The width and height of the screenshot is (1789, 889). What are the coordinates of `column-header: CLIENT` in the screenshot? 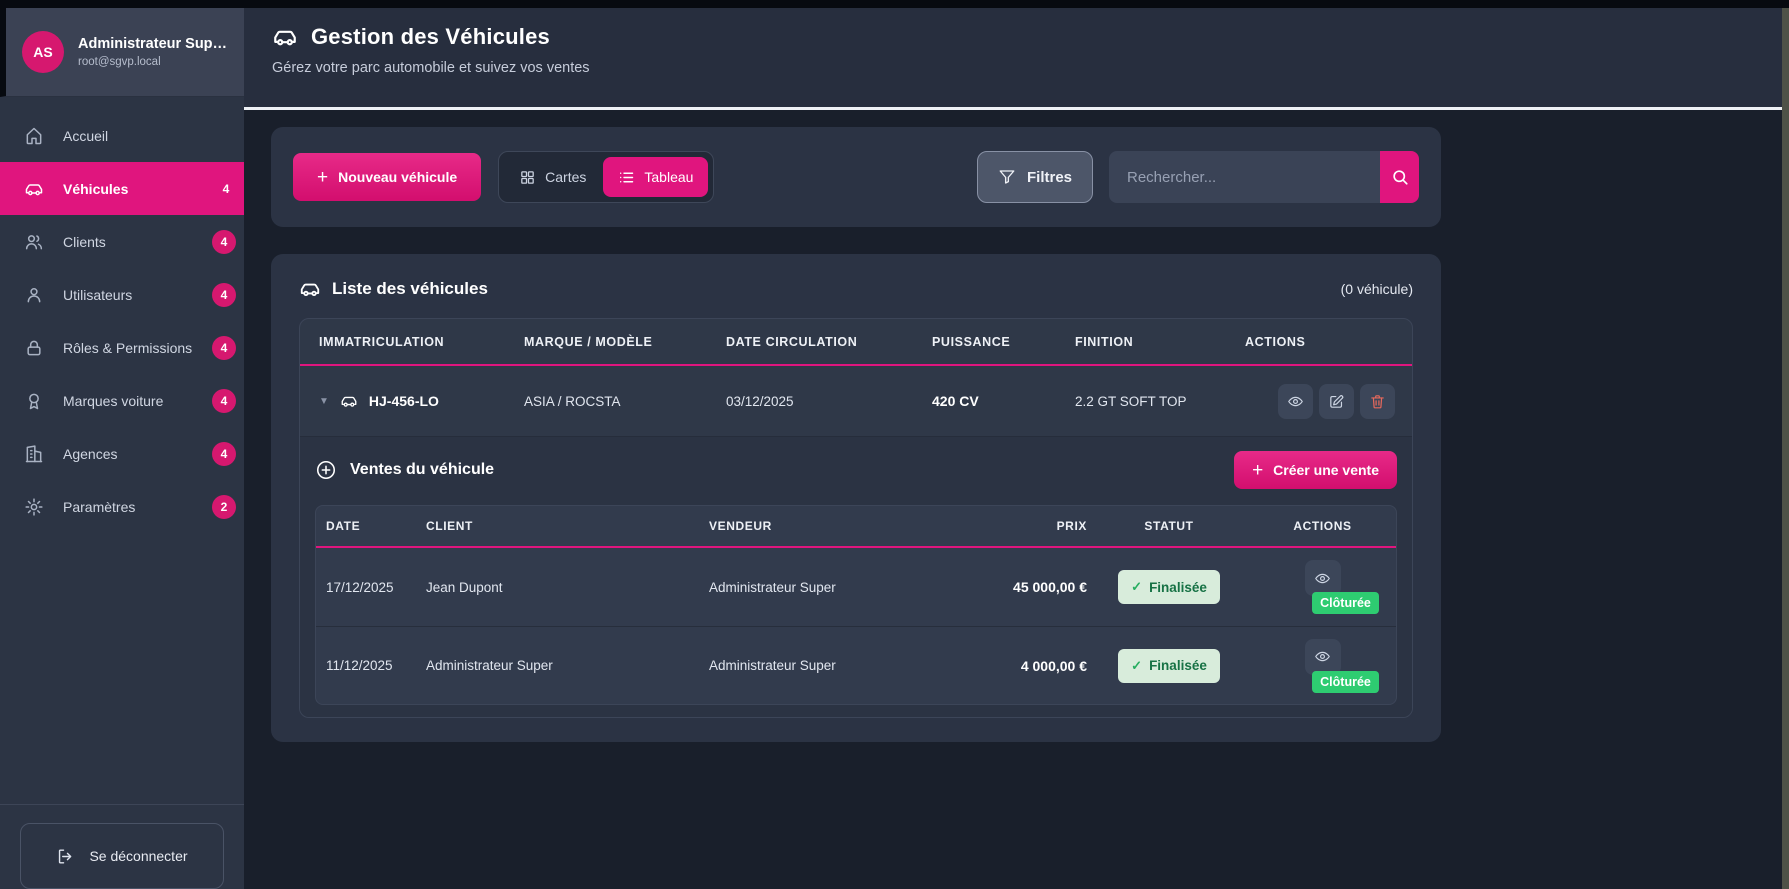 It's located at (449, 526).